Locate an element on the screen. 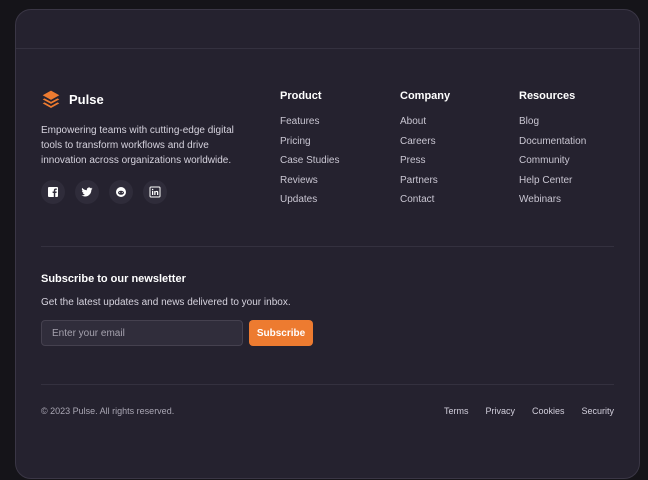 This screenshot has height=480, width=648. copyright-text: © 2023 Pulse. All rights reserved. is located at coordinates (108, 411).